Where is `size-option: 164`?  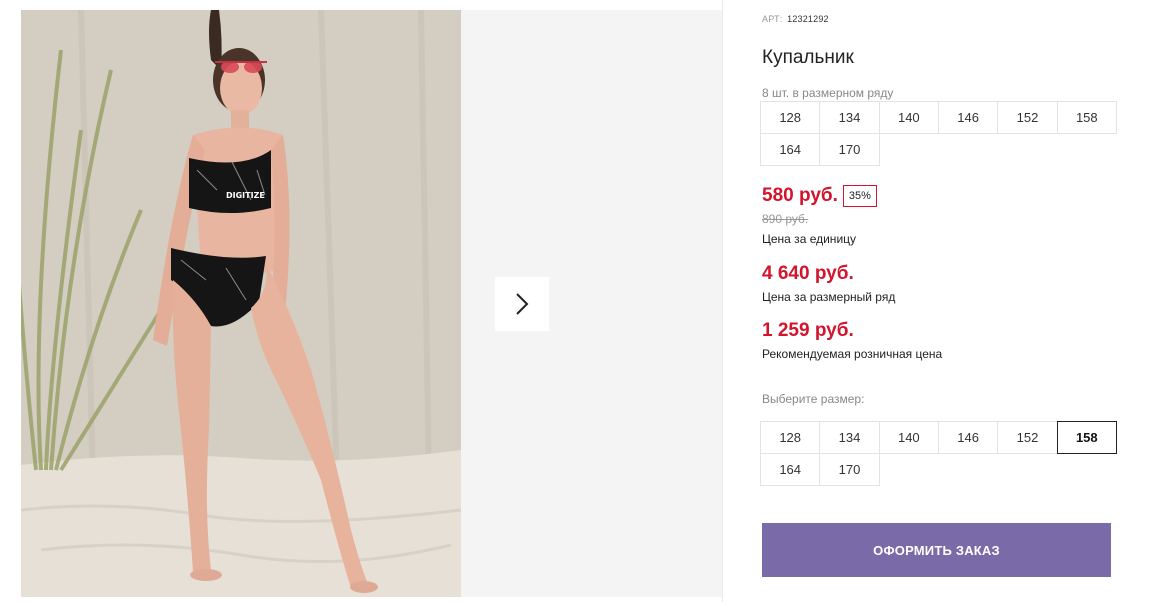 size-option: 164 is located at coordinates (790, 469).